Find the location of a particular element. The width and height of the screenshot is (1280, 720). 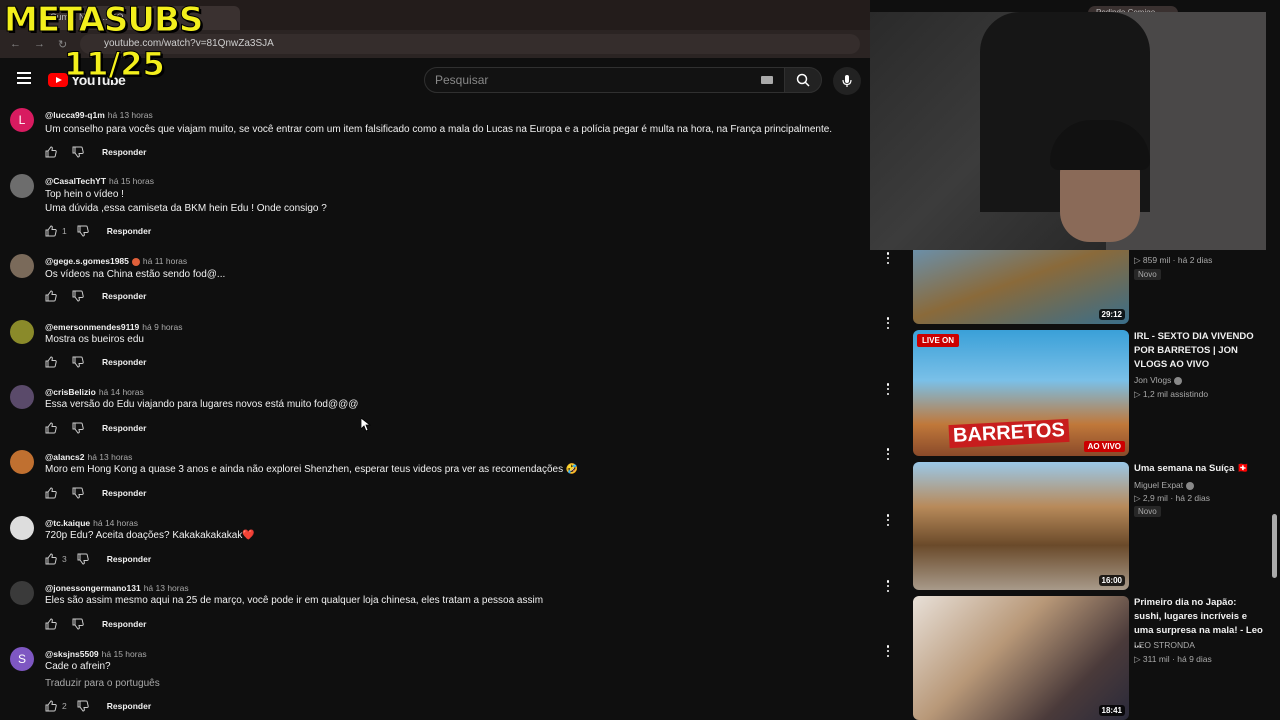

verified-icon is located at coordinates (1190, 485).